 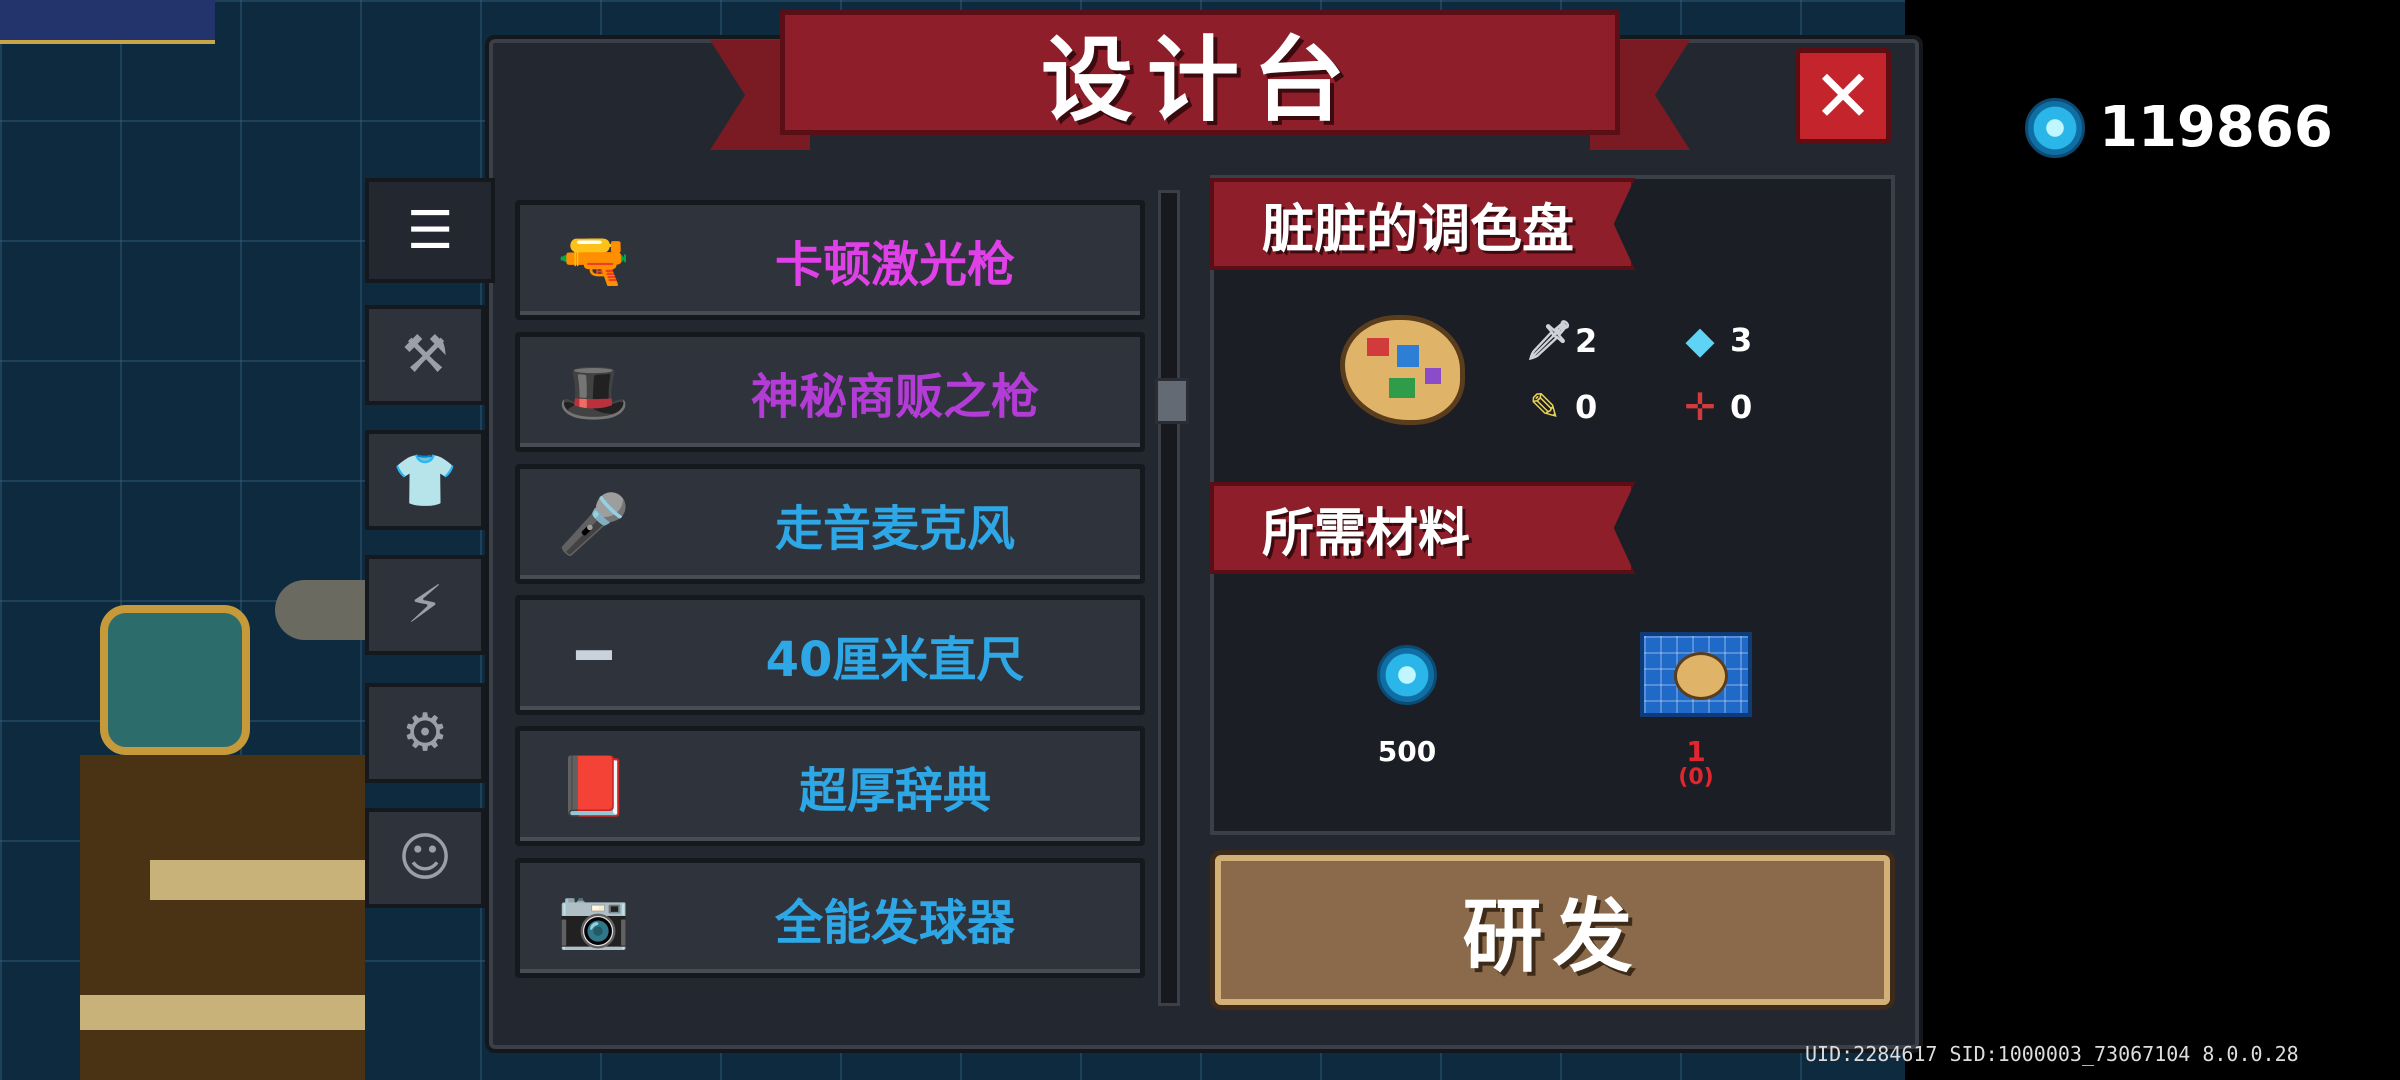 I want to click on list-item: 📷 全能发球器, so click(x=830, y=918).